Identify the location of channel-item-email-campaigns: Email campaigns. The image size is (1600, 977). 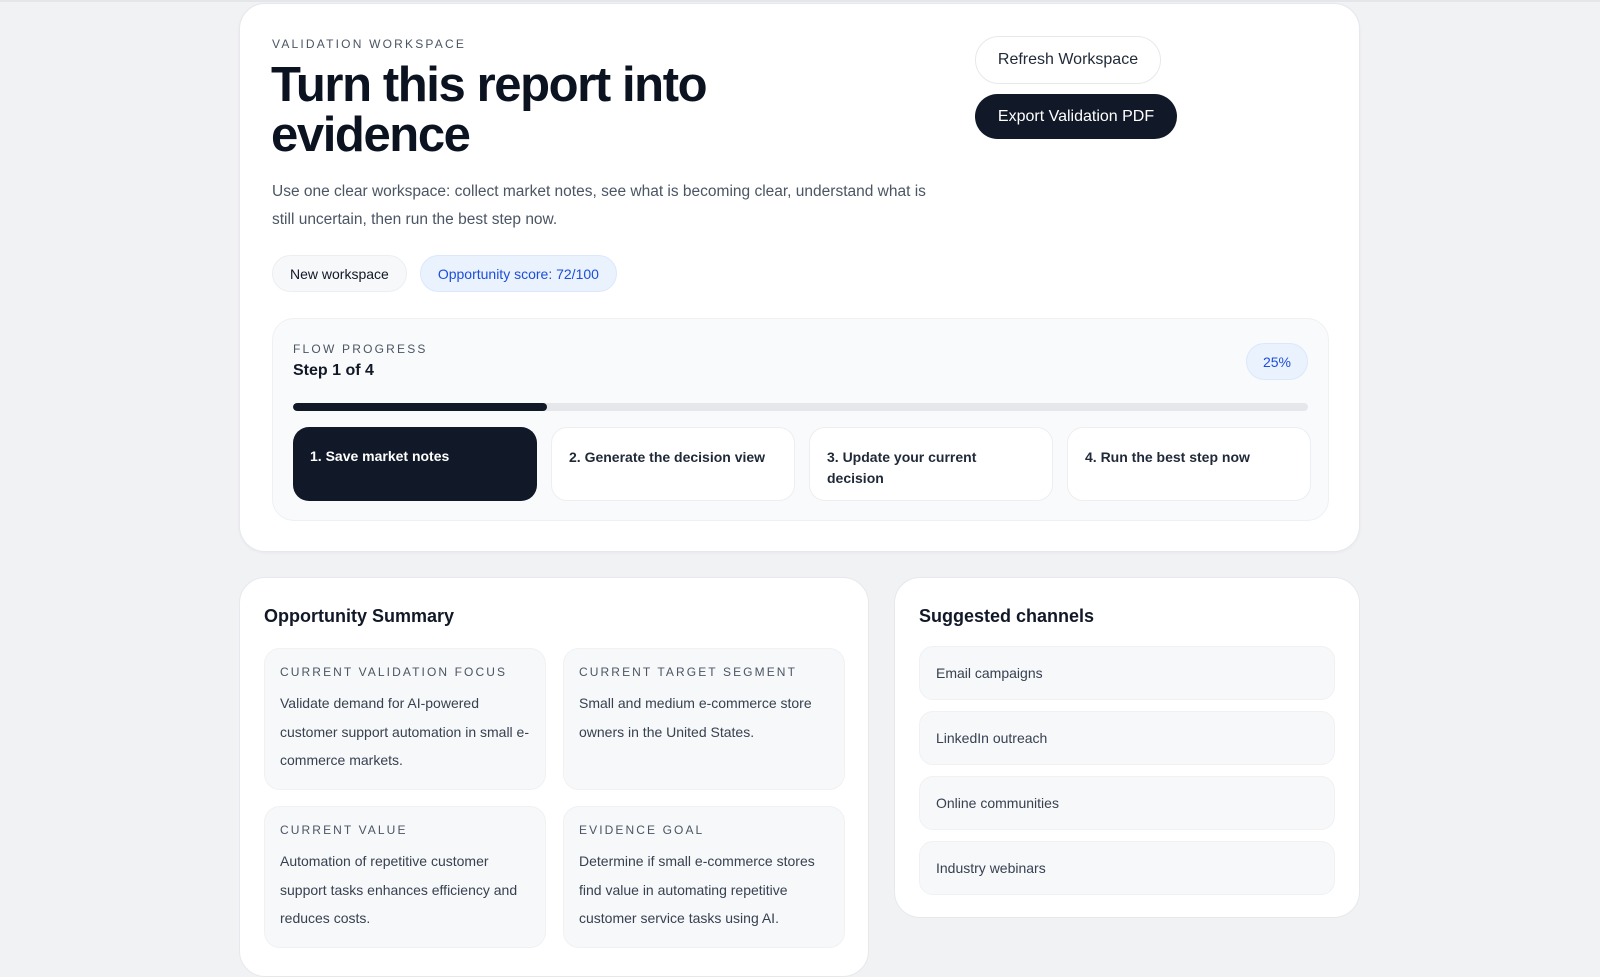
(1127, 673).